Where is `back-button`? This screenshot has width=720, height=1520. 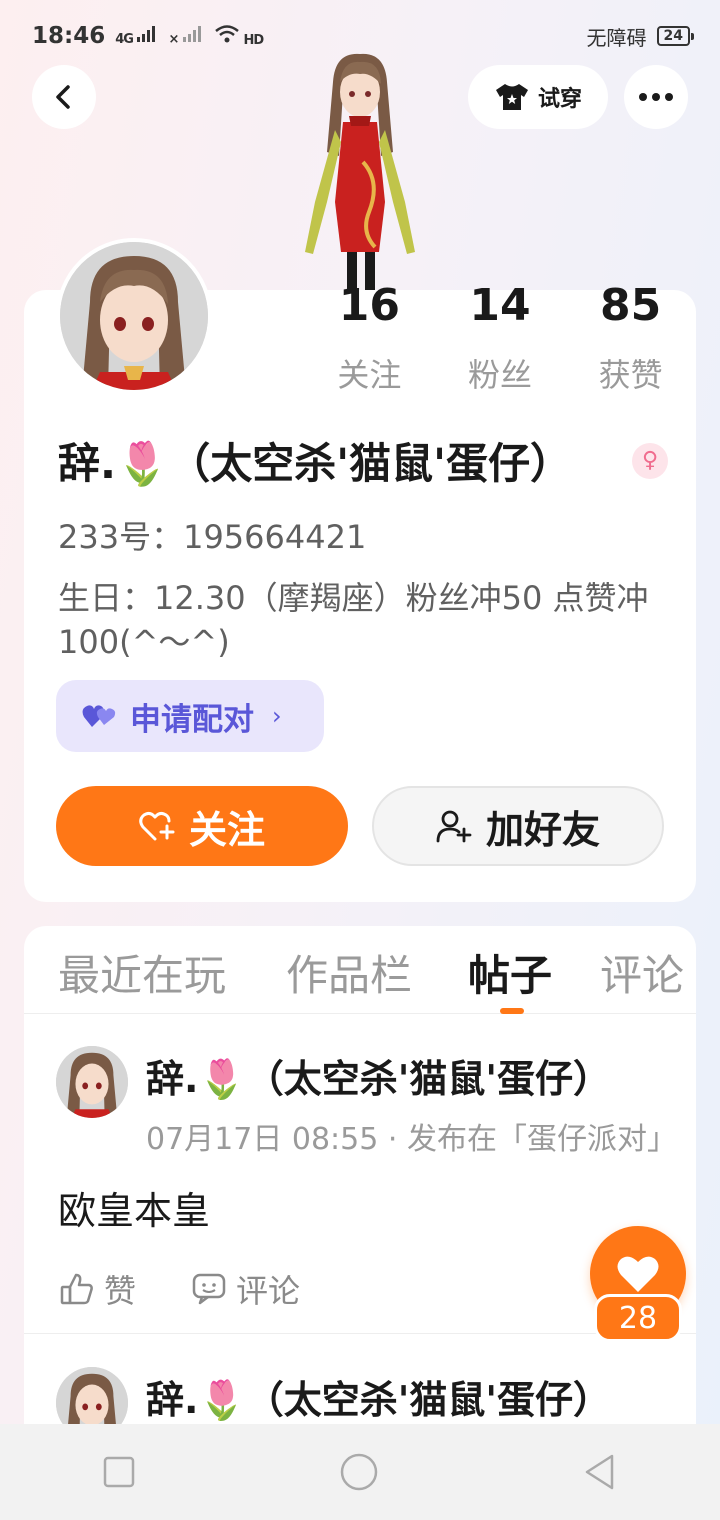 back-button is located at coordinates (64, 97).